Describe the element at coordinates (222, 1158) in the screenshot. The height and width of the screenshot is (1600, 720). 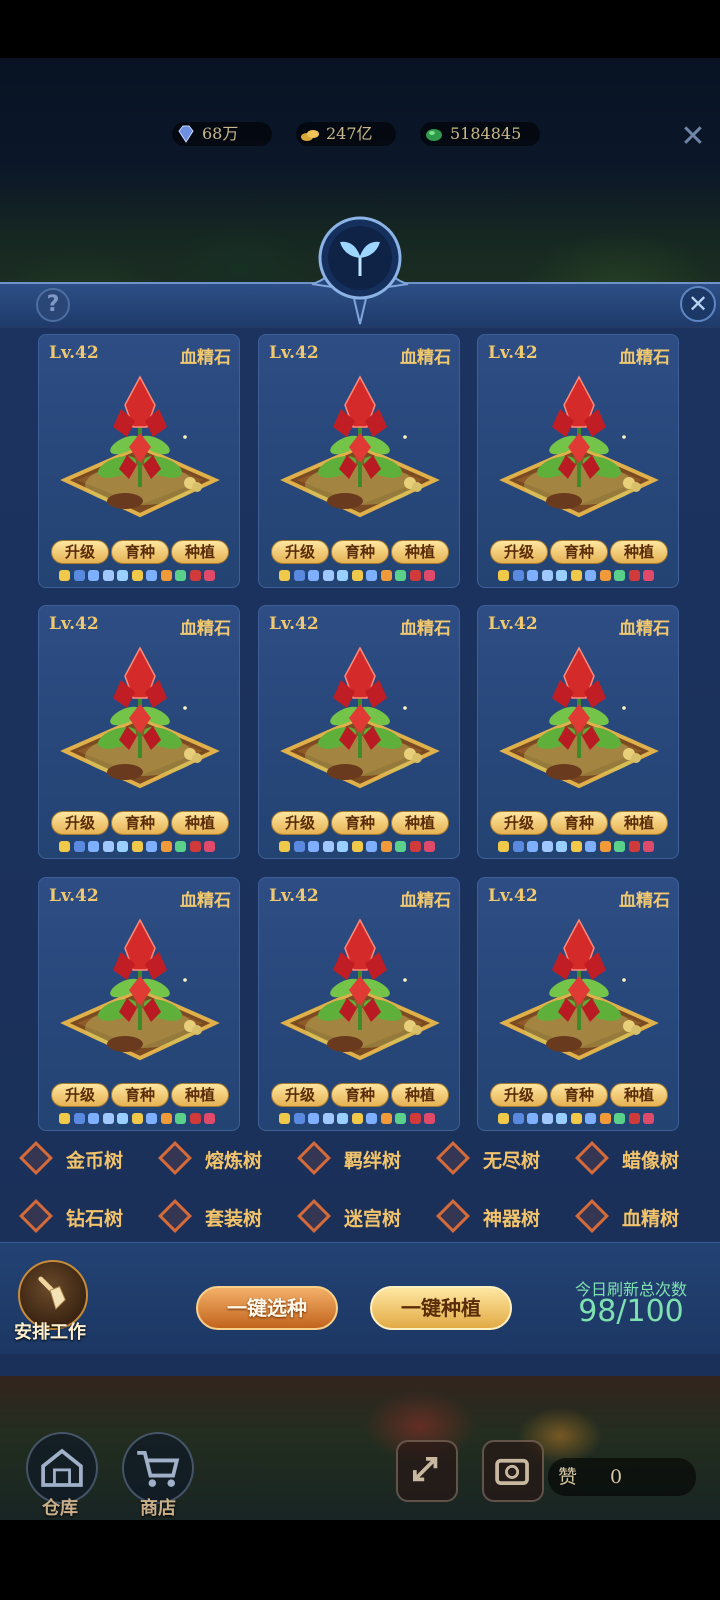
I see `tree-option: 熔炼树` at that location.